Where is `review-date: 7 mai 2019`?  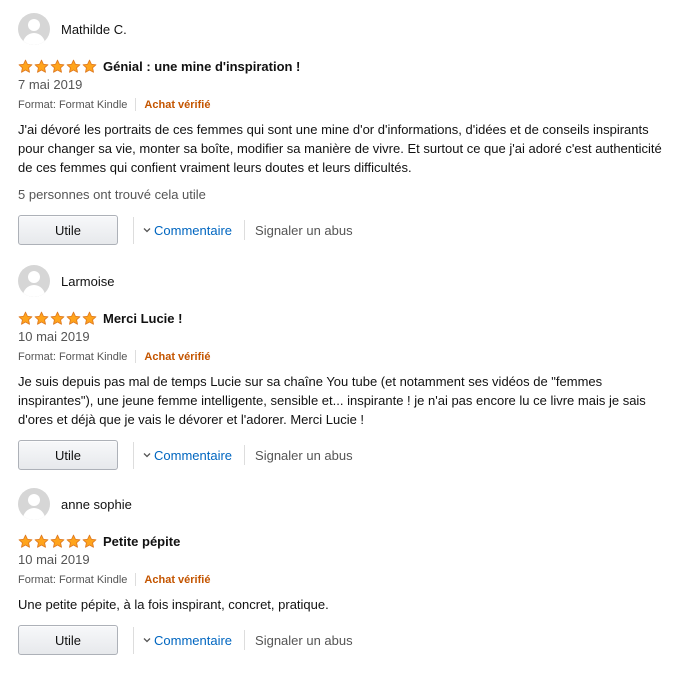
review-date: 7 mai 2019 is located at coordinates (50, 84).